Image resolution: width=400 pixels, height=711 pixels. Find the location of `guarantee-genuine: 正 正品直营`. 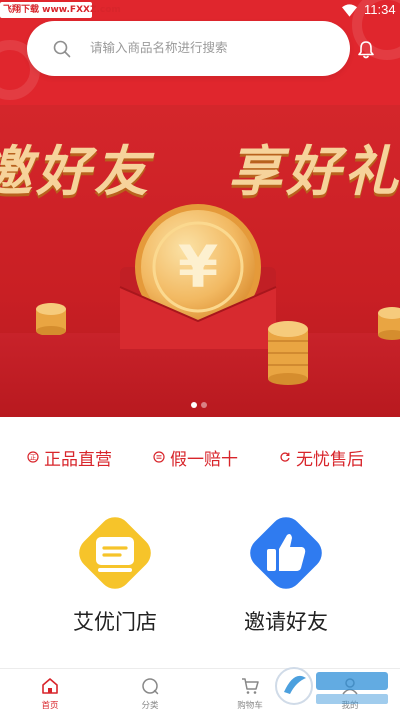

guarantee-genuine: 正 正品直营 is located at coordinates (69, 457).